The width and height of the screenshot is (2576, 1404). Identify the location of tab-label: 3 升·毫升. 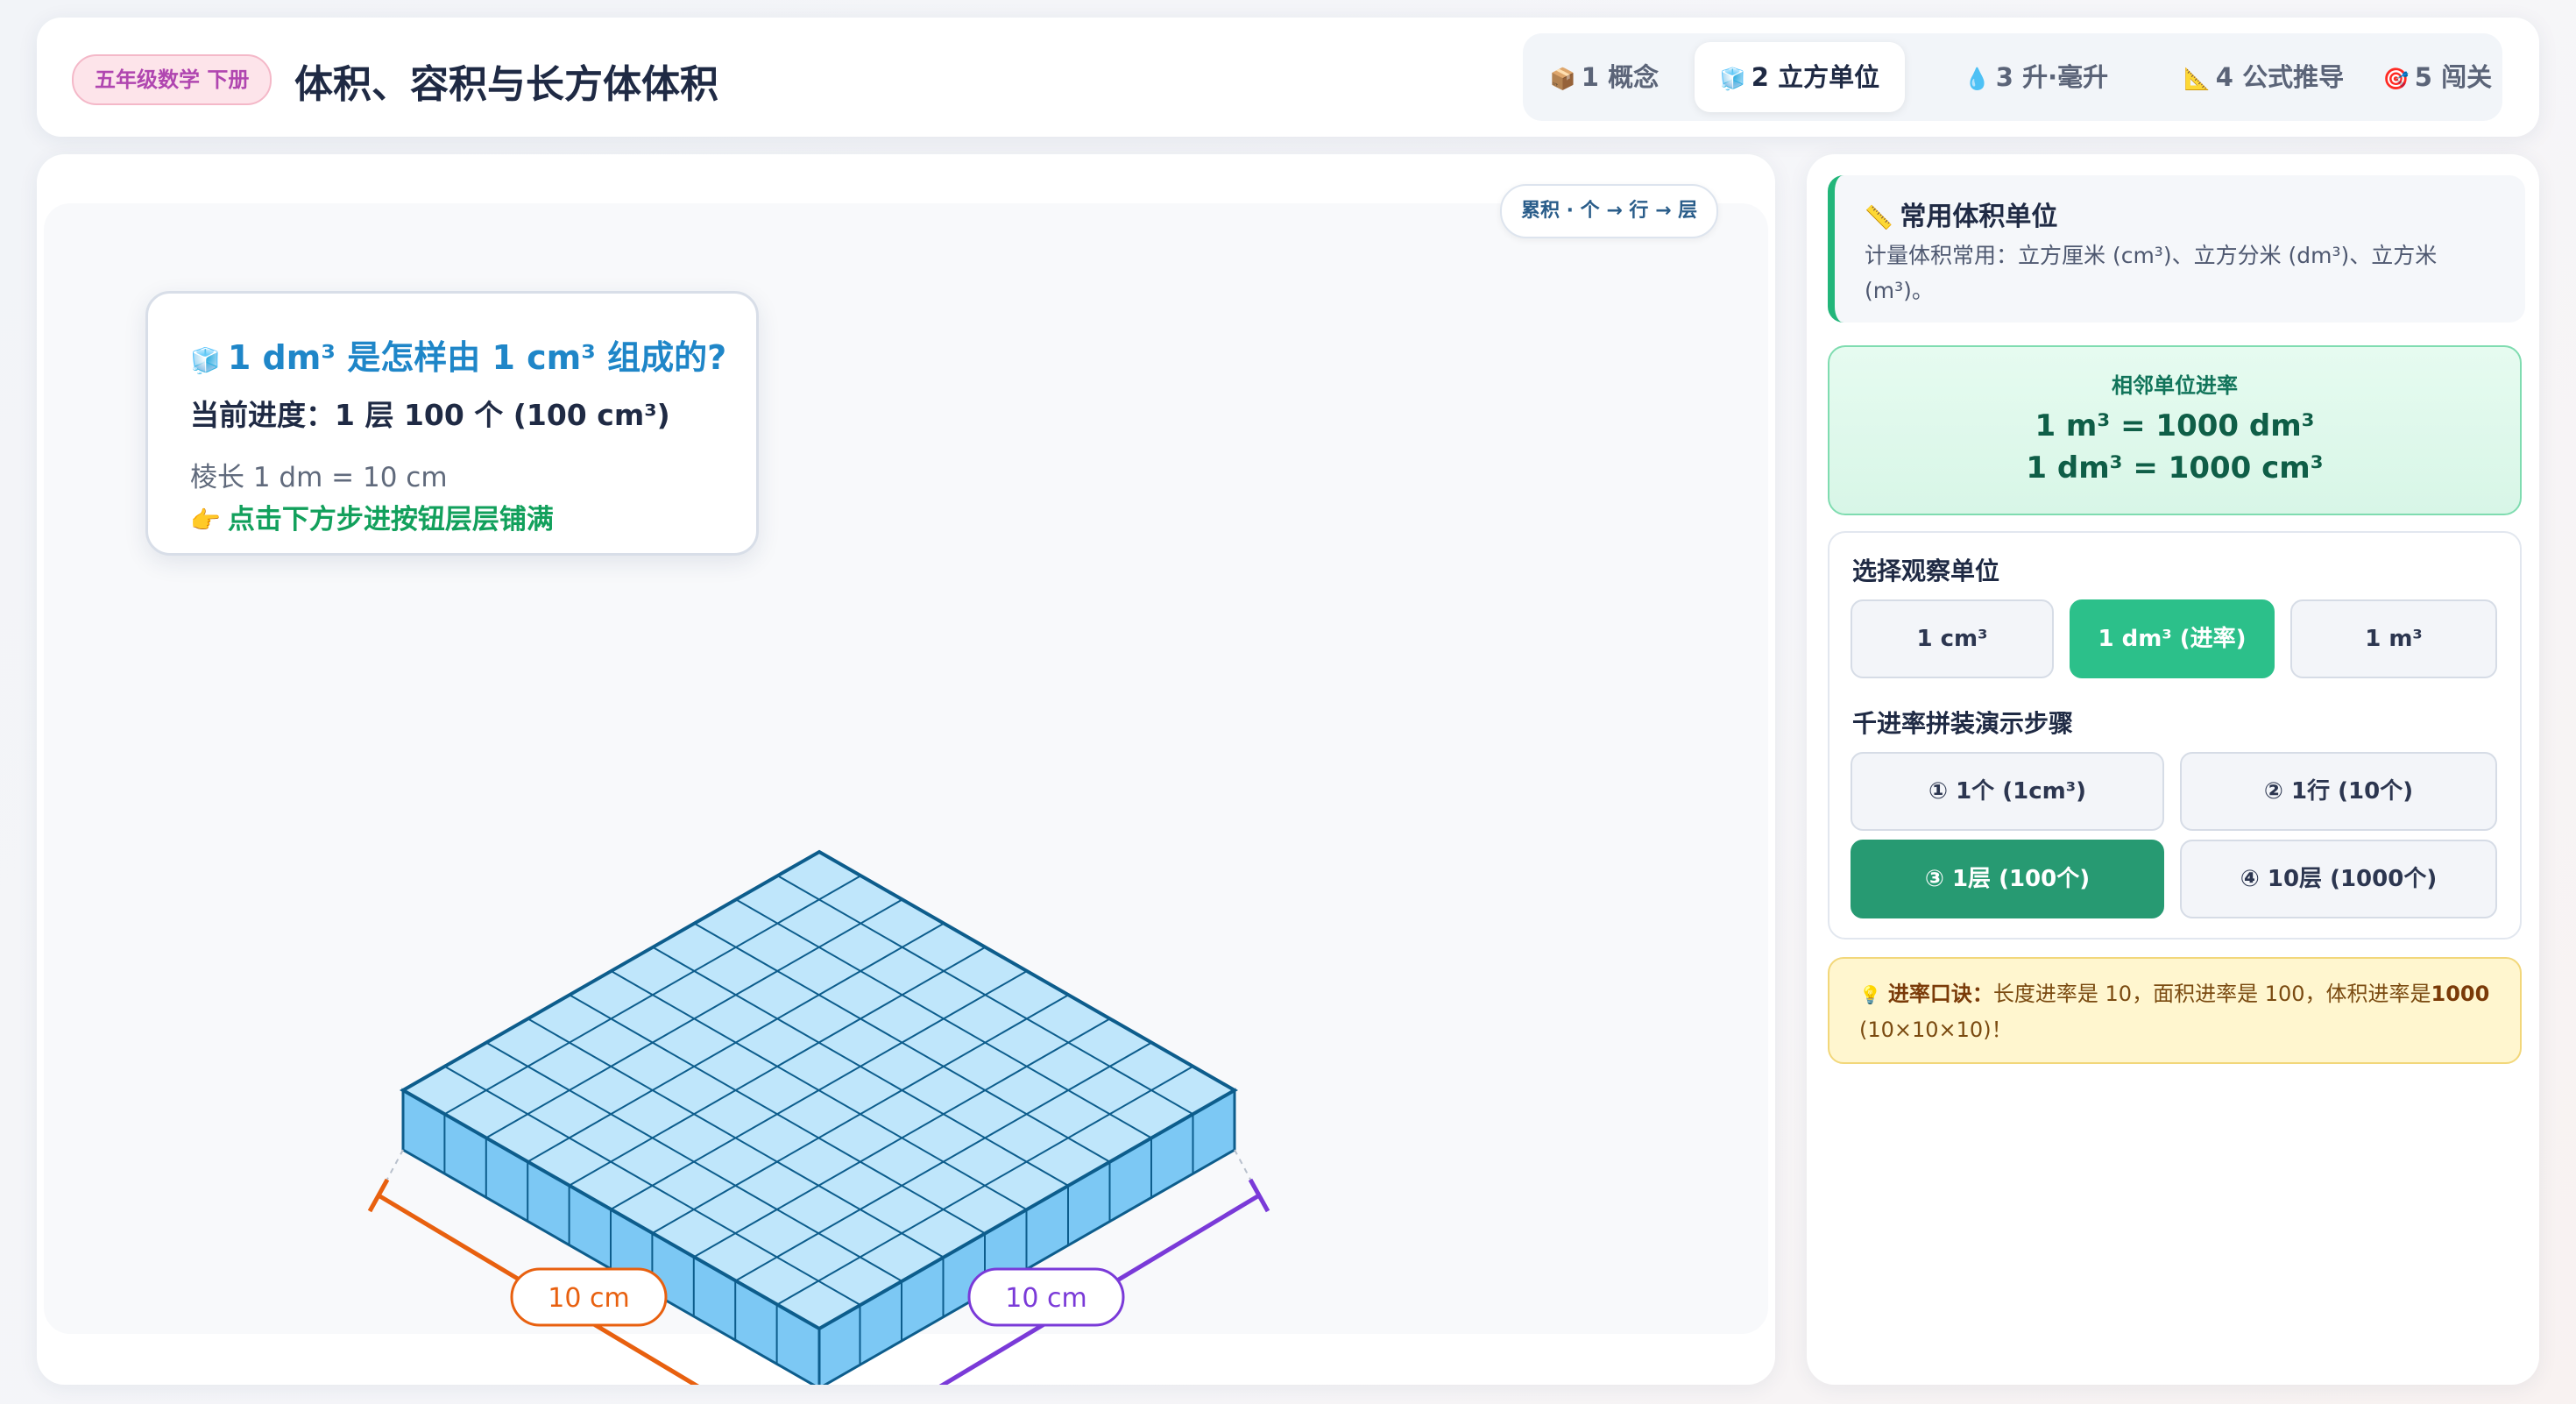
(2052, 77).